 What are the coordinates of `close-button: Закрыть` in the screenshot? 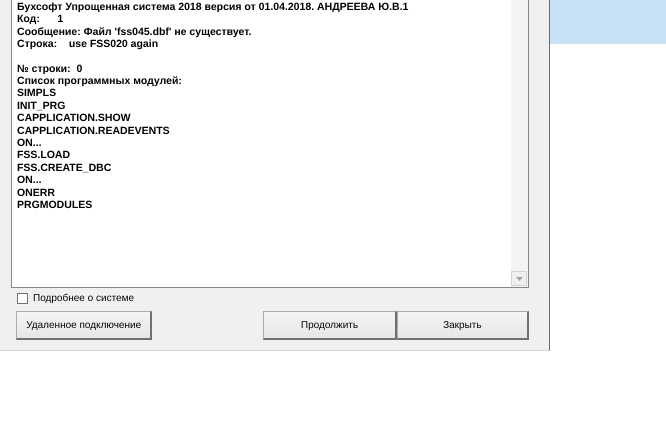 It's located at (463, 325).